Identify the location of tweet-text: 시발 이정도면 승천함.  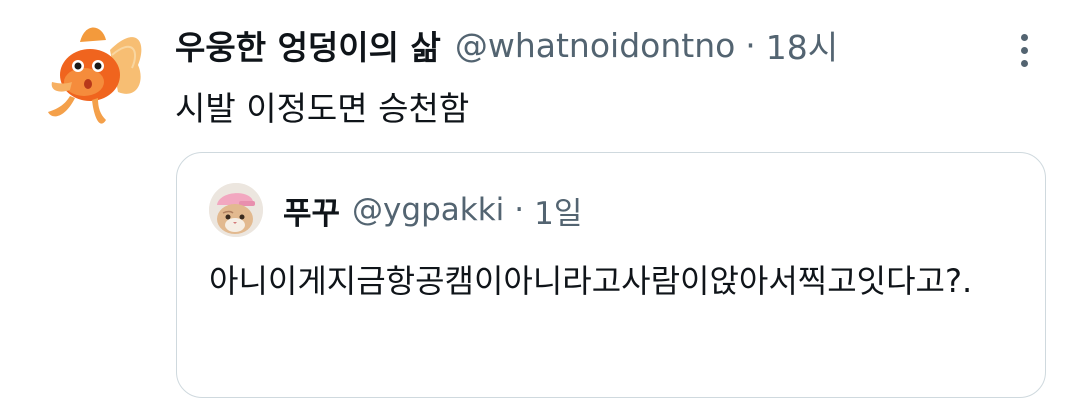
(322, 108).